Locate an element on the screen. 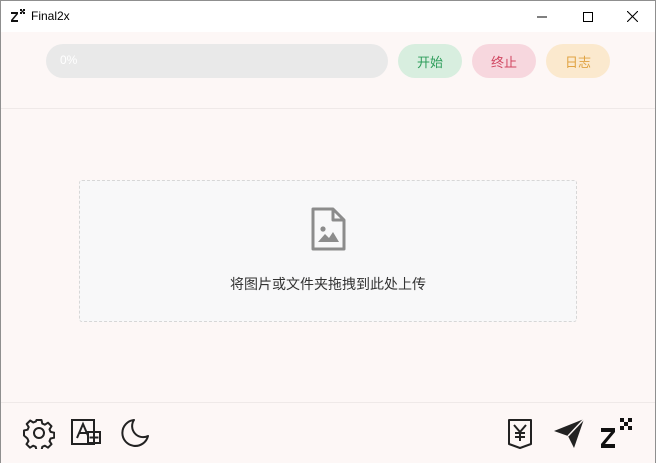 The image size is (656, 463). settings-button is located at coordinates (39, 433).